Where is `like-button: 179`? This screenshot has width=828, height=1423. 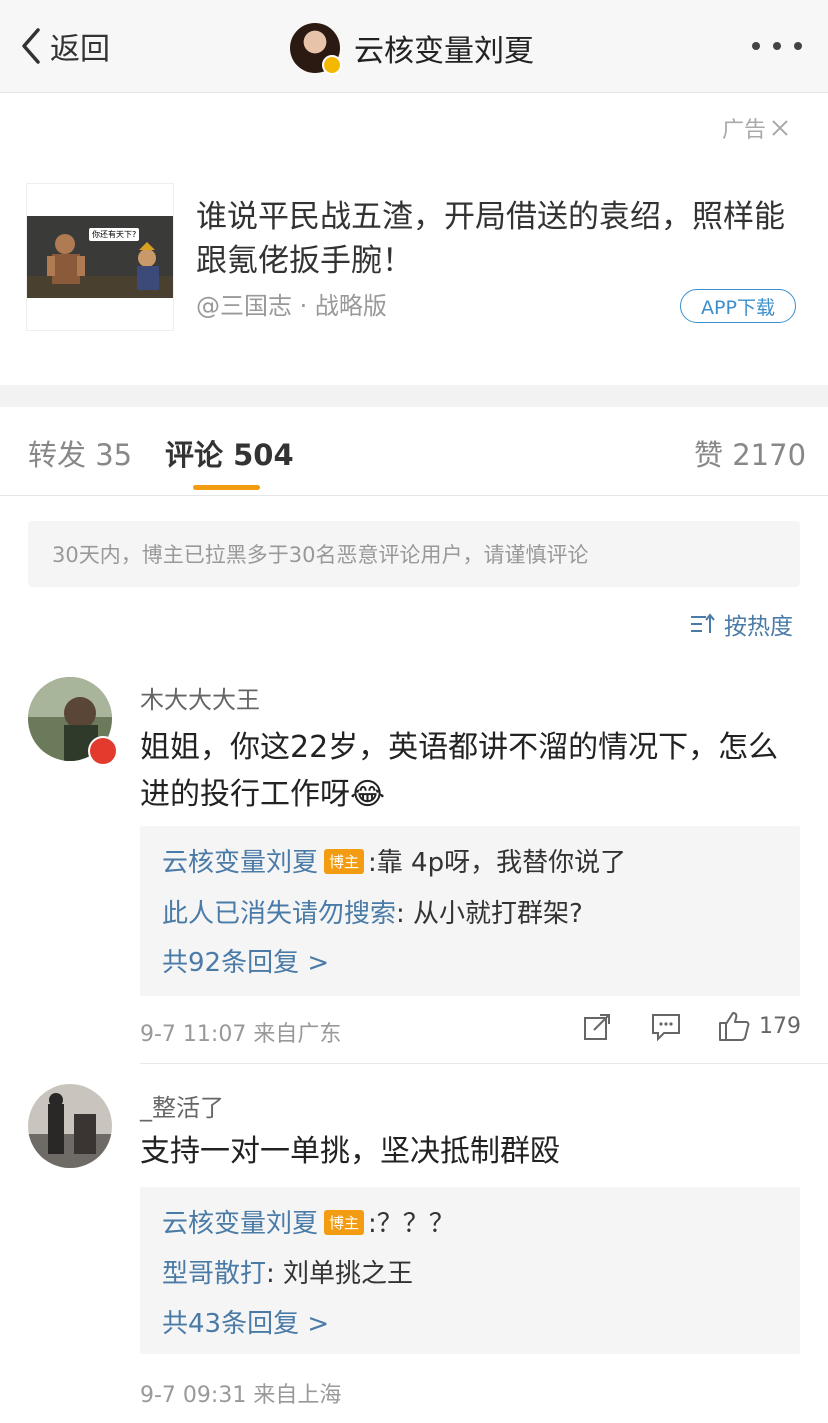
like-button: 179 is located at coordinates (759, 1026).